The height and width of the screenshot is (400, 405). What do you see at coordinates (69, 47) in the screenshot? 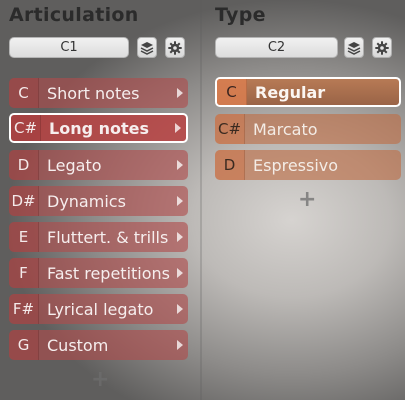
I see `articulation-selector: C1` at bounding box center [69, 47].